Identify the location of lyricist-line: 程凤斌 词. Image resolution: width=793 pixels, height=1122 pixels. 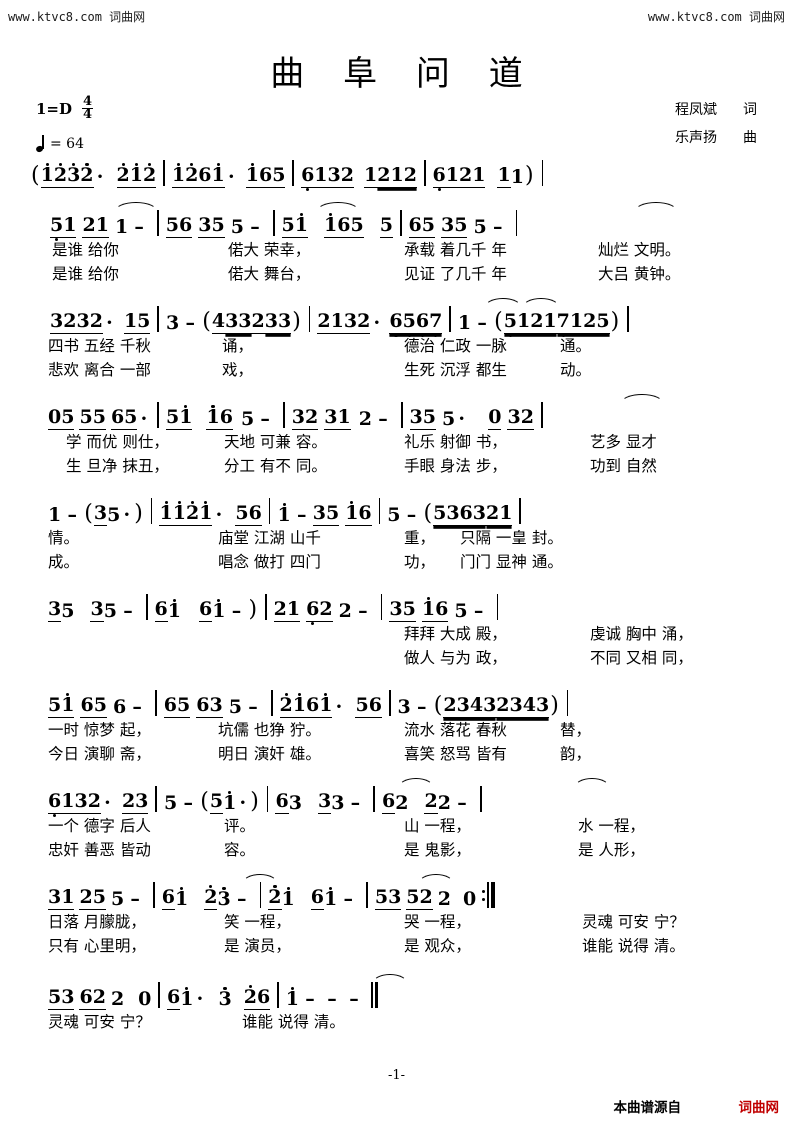
(716, 110).